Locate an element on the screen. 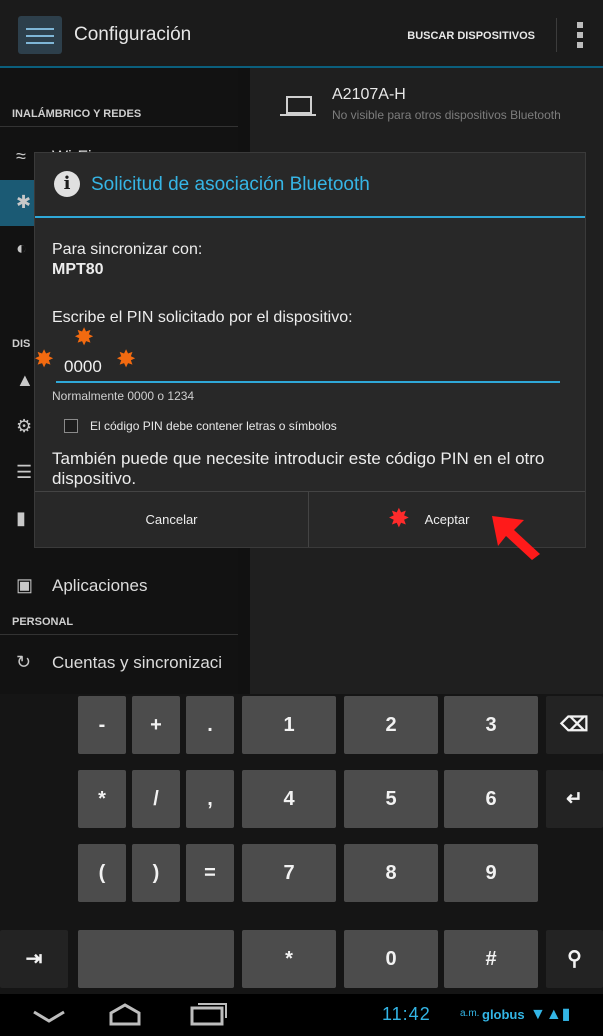 The width and height of the screenshot is (603, 1036). key-2: 2 is located at coordinates (391, 725).